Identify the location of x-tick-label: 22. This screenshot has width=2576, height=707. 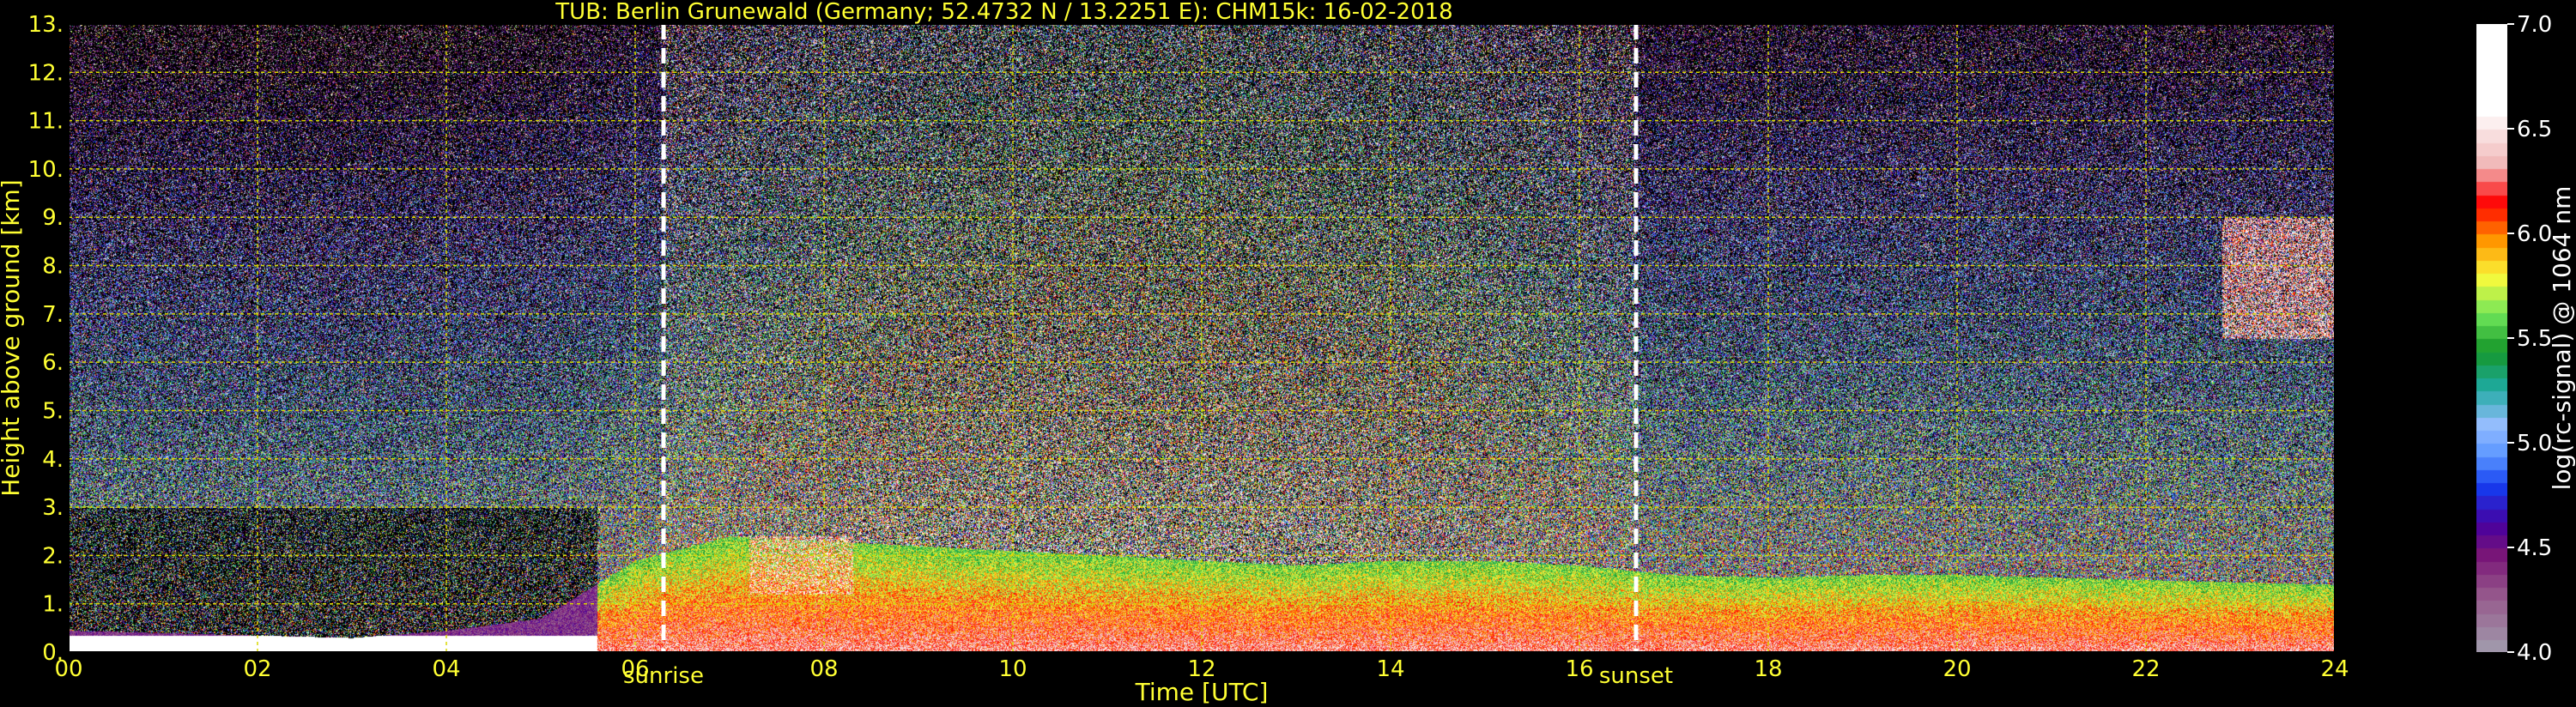
(2145, 669).